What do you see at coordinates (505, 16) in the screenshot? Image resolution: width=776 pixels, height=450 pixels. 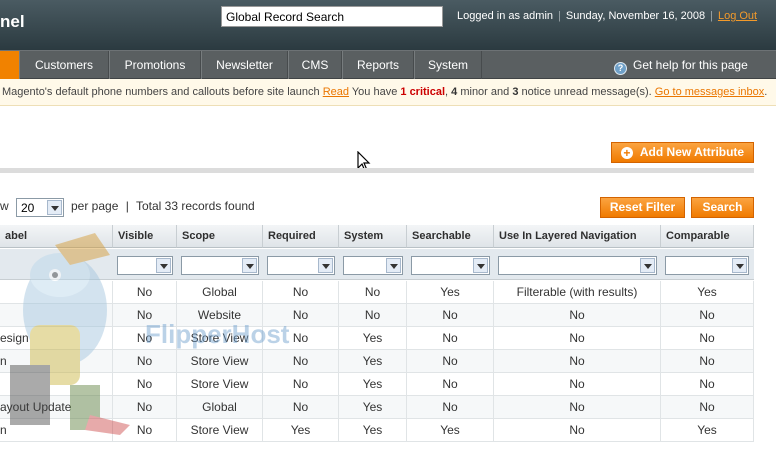 I see `logged-in-text: Logged in as admin` at bounding box center [505, 16].